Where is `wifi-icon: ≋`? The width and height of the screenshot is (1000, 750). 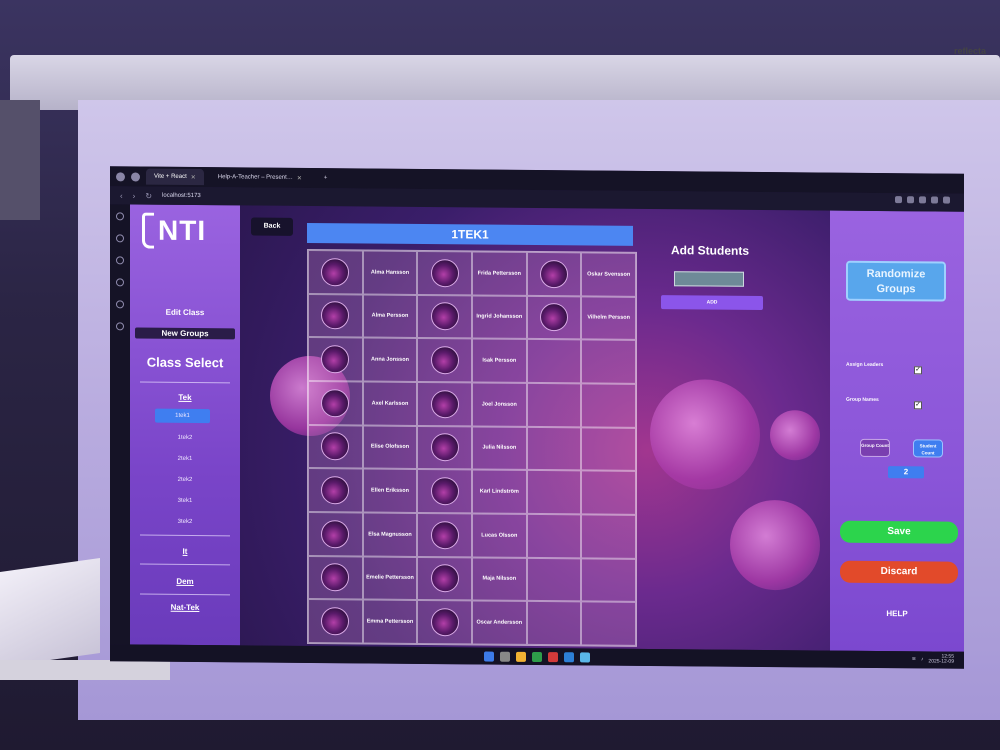 wifi-icon: ≋ is located at coordinates (914, 659).